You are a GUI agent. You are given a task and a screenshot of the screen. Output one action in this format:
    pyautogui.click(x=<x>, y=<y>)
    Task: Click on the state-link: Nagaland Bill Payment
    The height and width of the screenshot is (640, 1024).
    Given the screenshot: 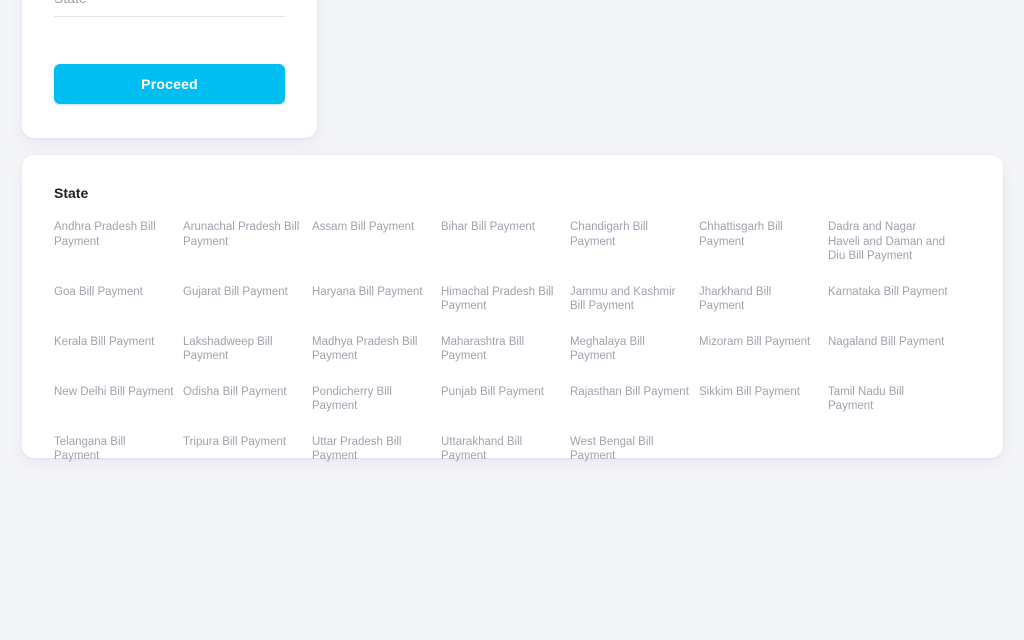 What is the action you would take?
    pyautogui.click(x=888, y=342)
    